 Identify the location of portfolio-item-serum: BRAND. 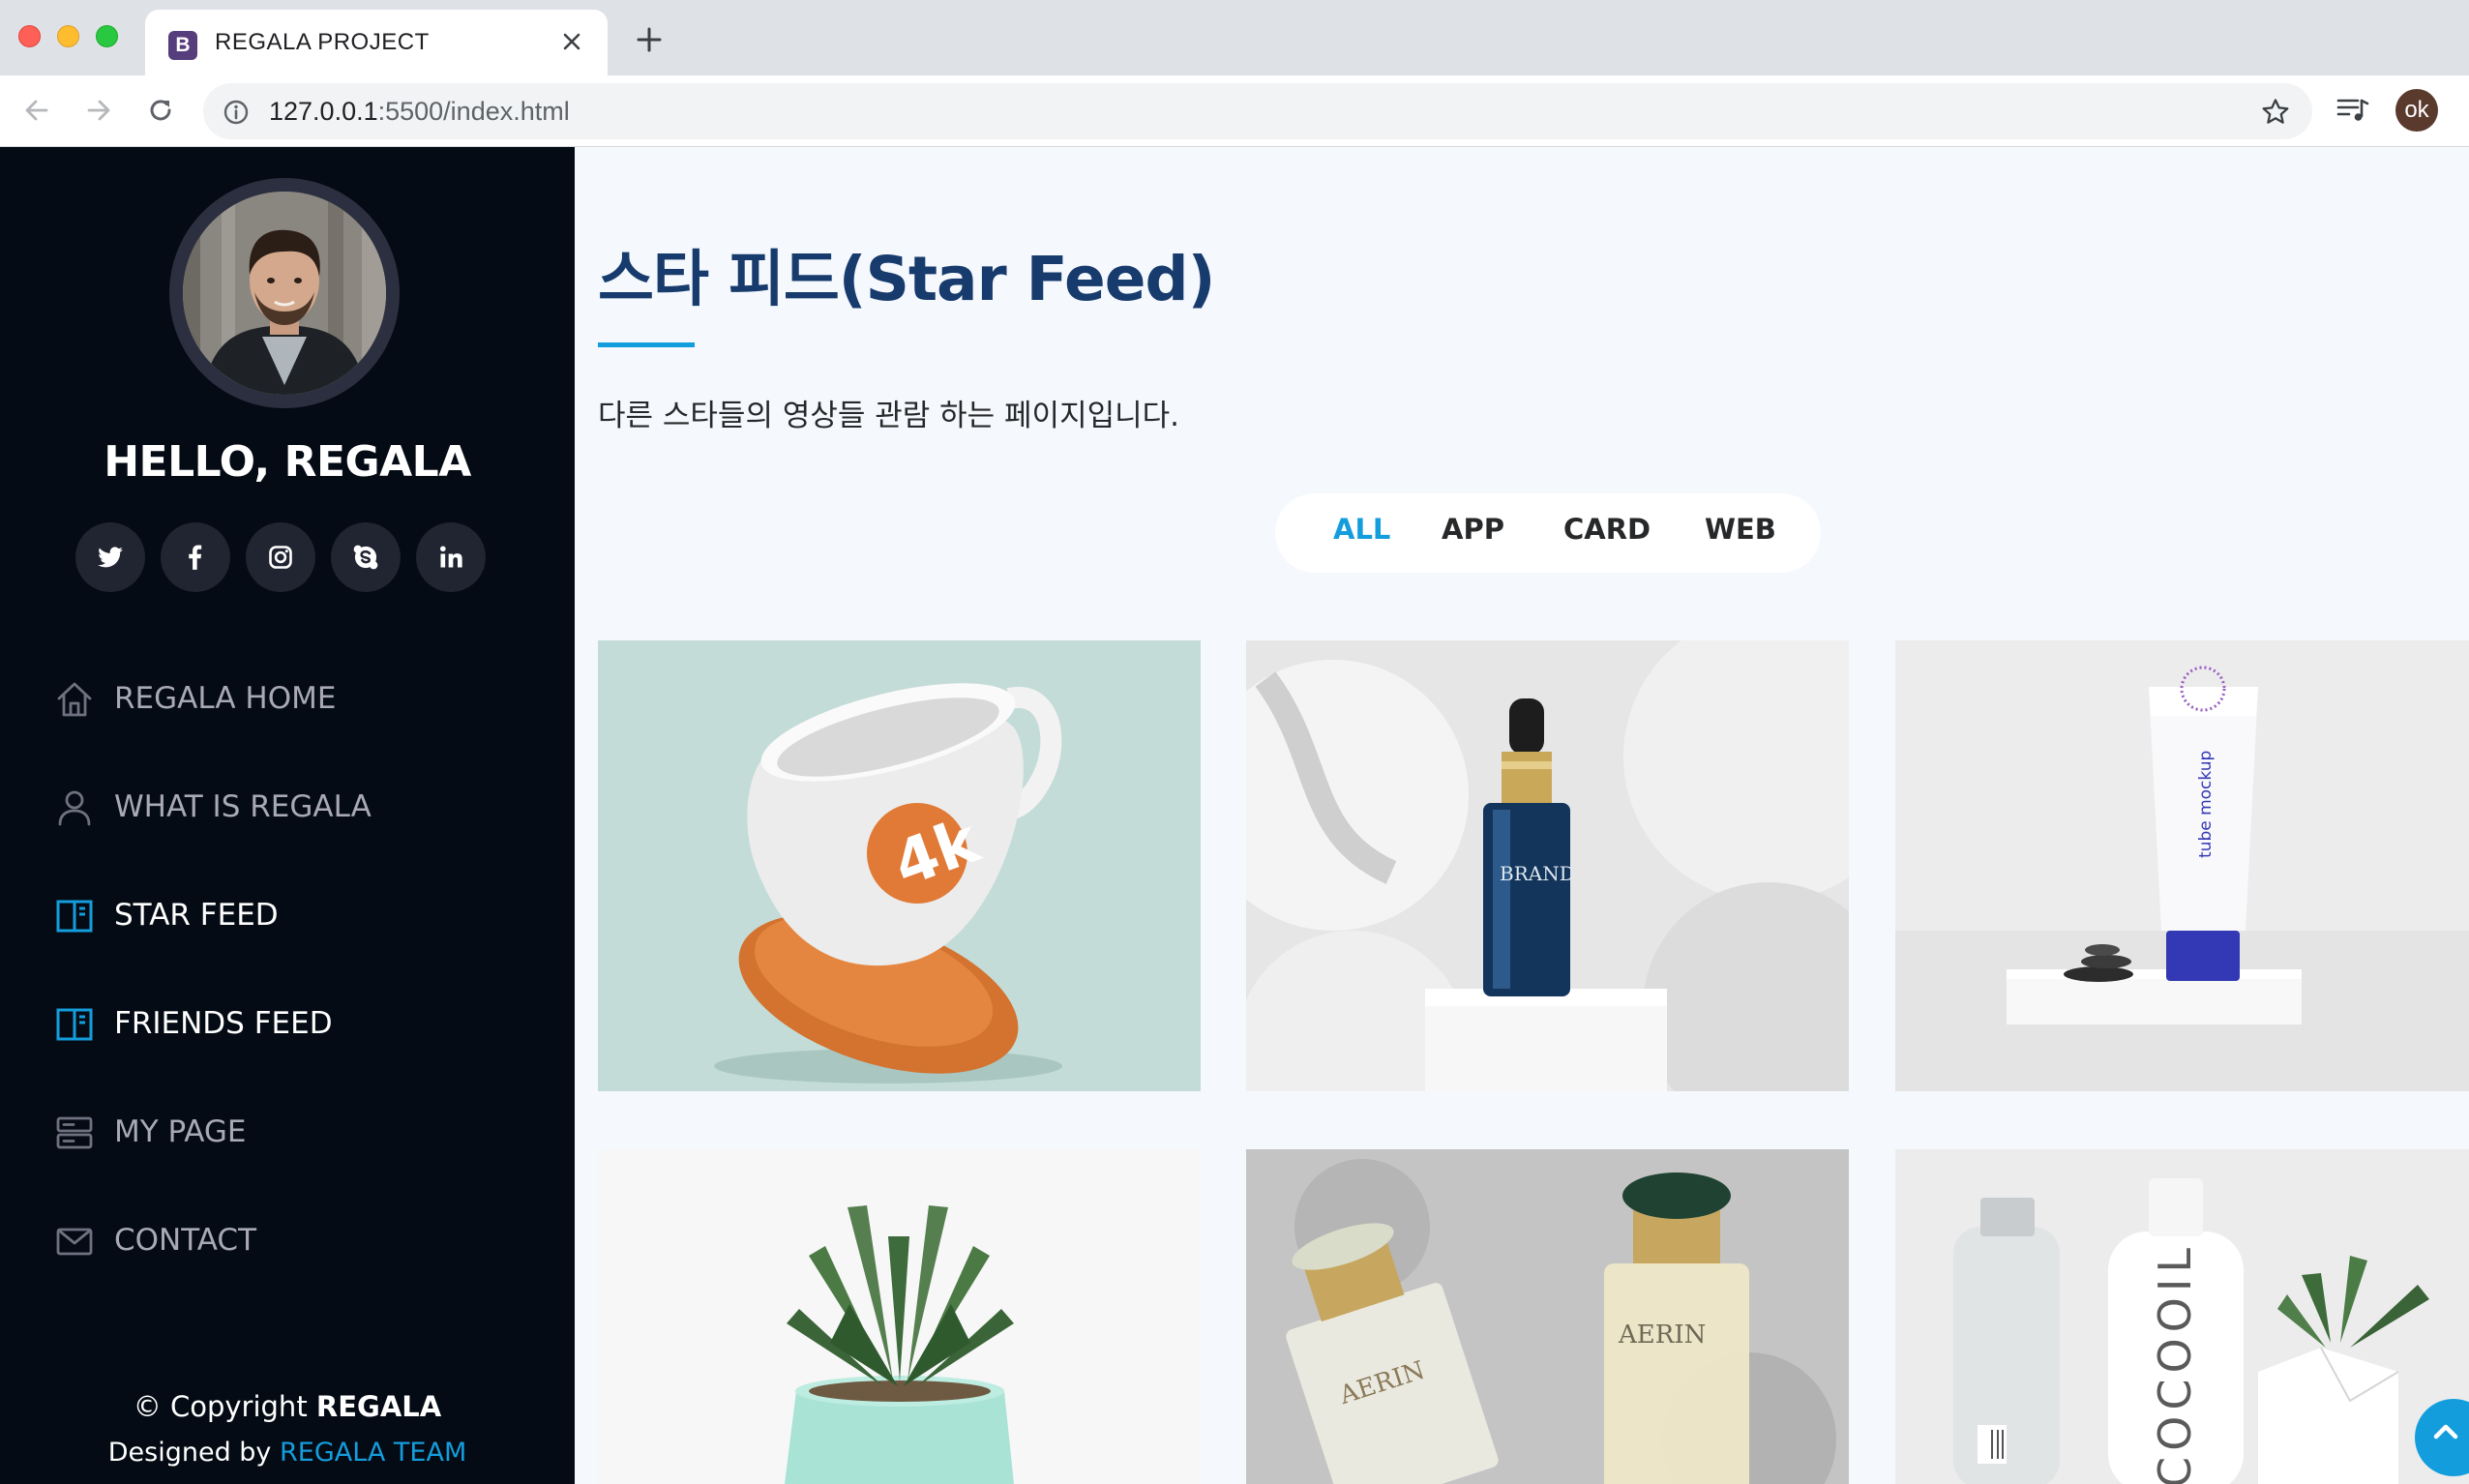
(1547, 865).